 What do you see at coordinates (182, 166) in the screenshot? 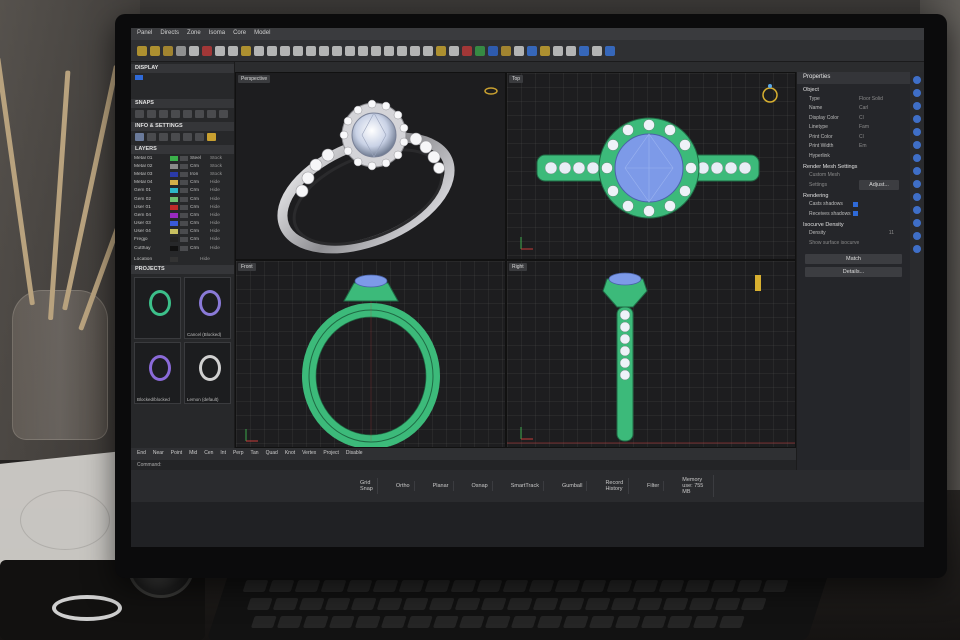
I see `layer-row: Metal 02 Crm Stock` at bounding box center [182, 166].